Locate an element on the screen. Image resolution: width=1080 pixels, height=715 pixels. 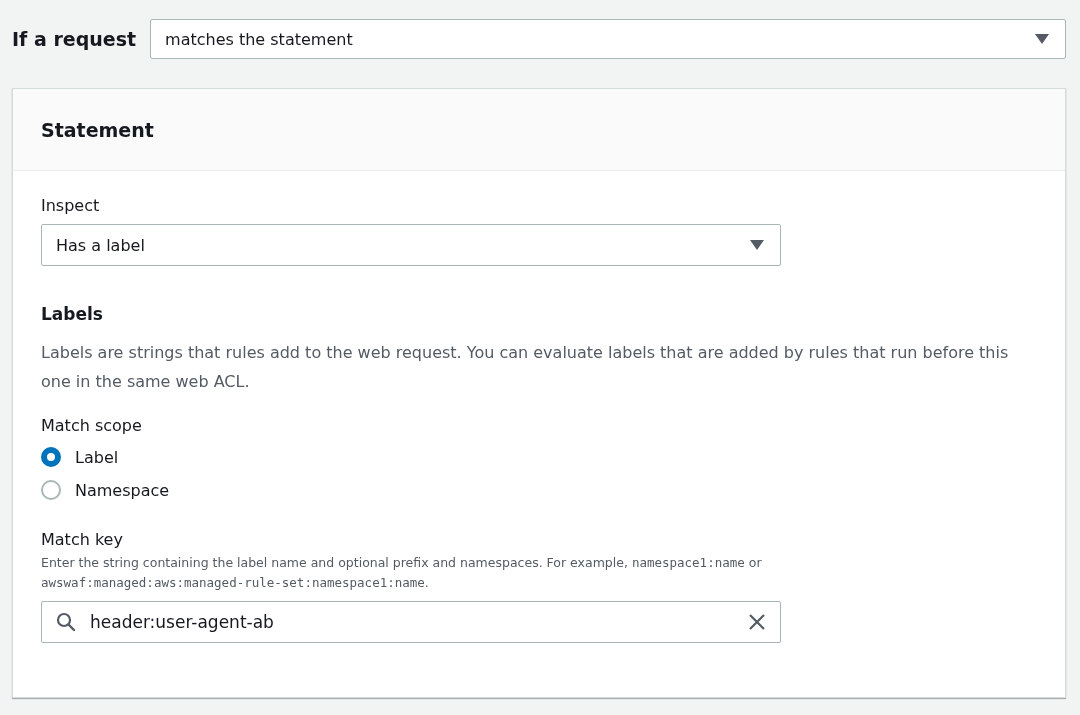
card-title: Statement is located at coordinates (97, 129).